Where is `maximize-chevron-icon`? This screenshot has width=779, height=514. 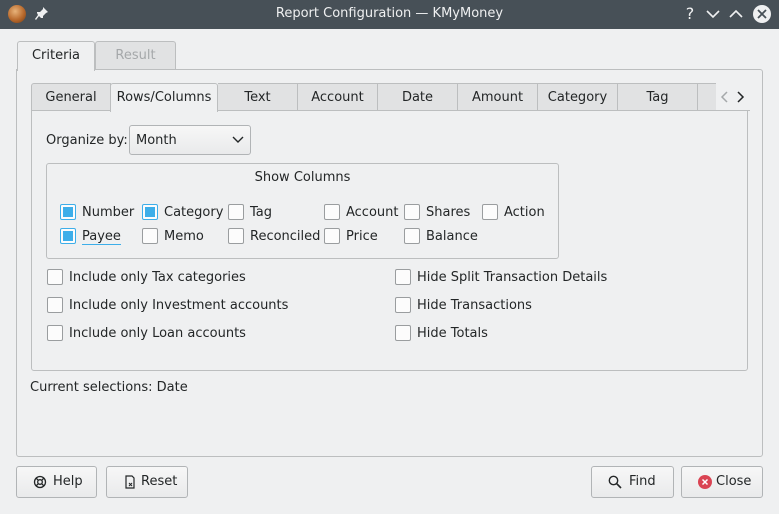
maximize-chevron-icon is located at coordinates (736, 14).